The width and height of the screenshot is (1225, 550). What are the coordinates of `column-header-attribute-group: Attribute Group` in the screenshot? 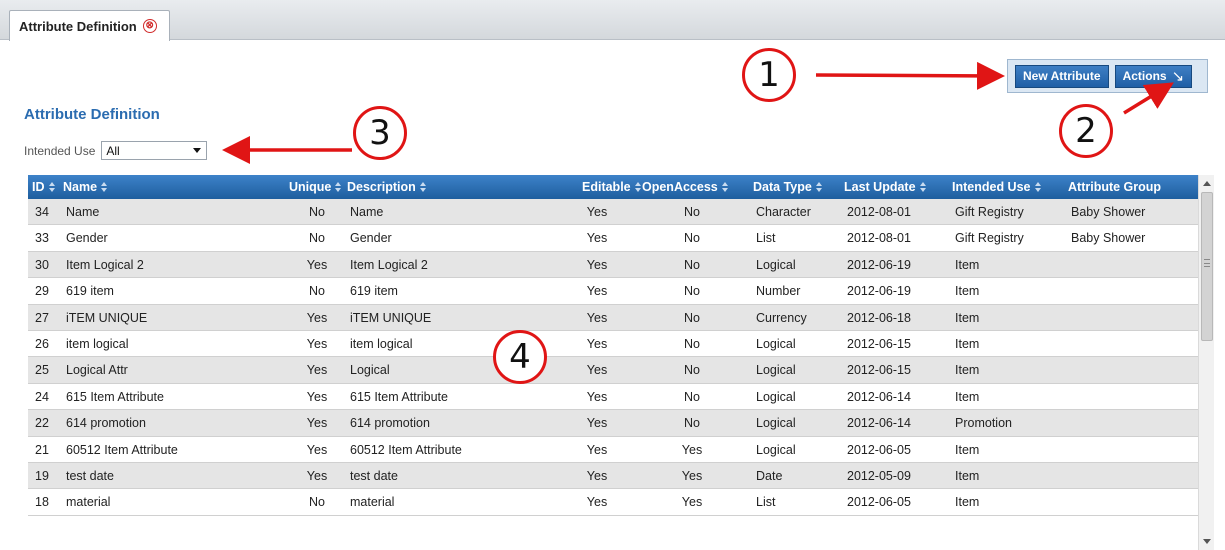 It's located at (1114, 187).